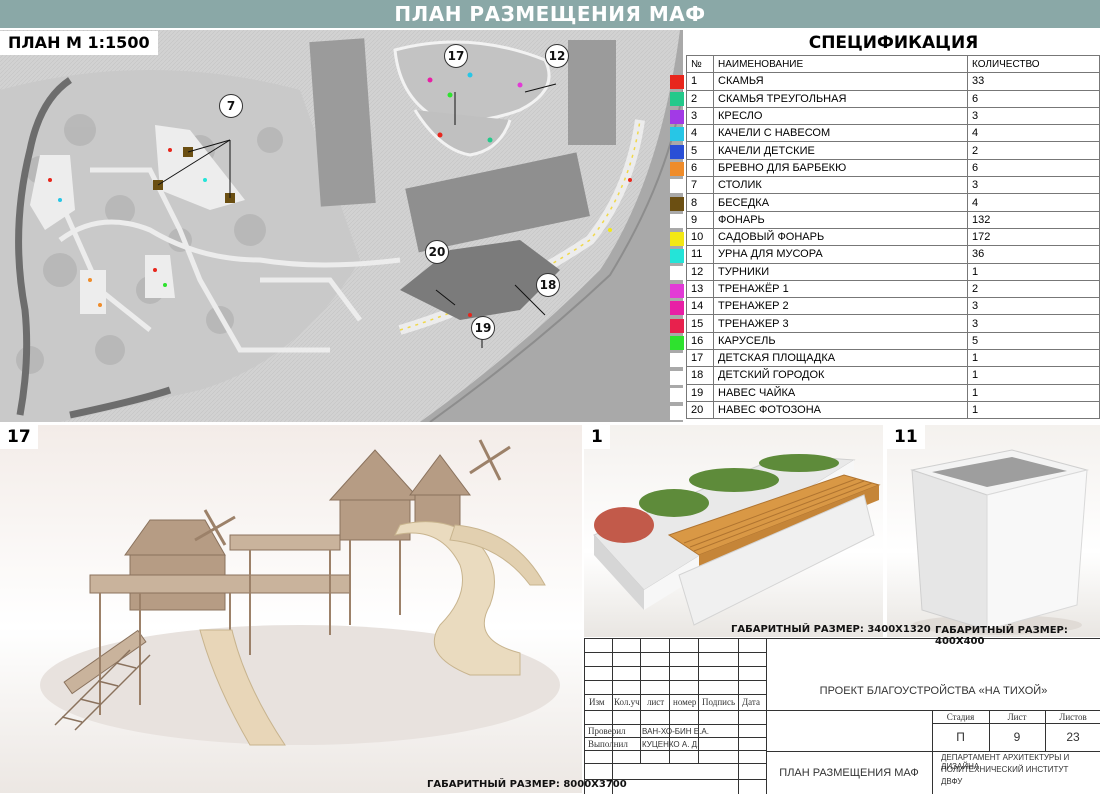  I want to click on plan-callout-19: 19, so click(483, 328).